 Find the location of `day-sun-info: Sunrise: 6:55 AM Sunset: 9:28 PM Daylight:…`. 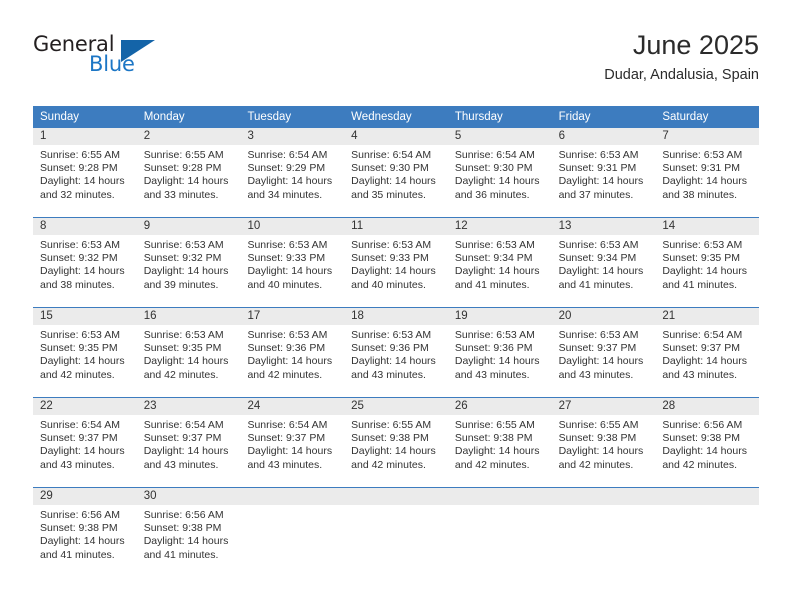

day-sun-info: Sunrise: 6:55 AM Sunset: 9:28 PM Daylight:… is located at coordinates (85, 173).